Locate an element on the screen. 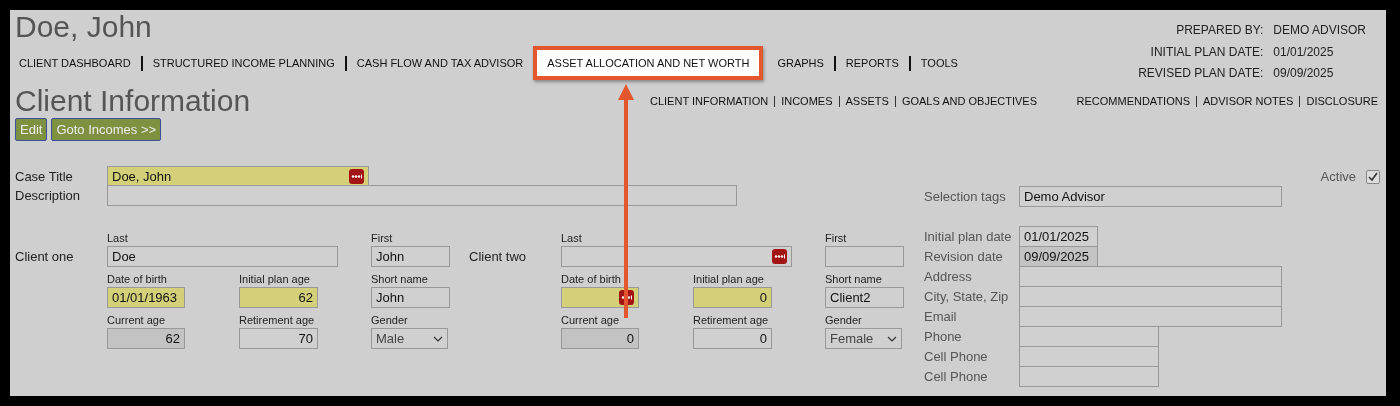 The height and width of the screenshot is (406, 1400). field-label: Phone is located at coordinates (943, 336).